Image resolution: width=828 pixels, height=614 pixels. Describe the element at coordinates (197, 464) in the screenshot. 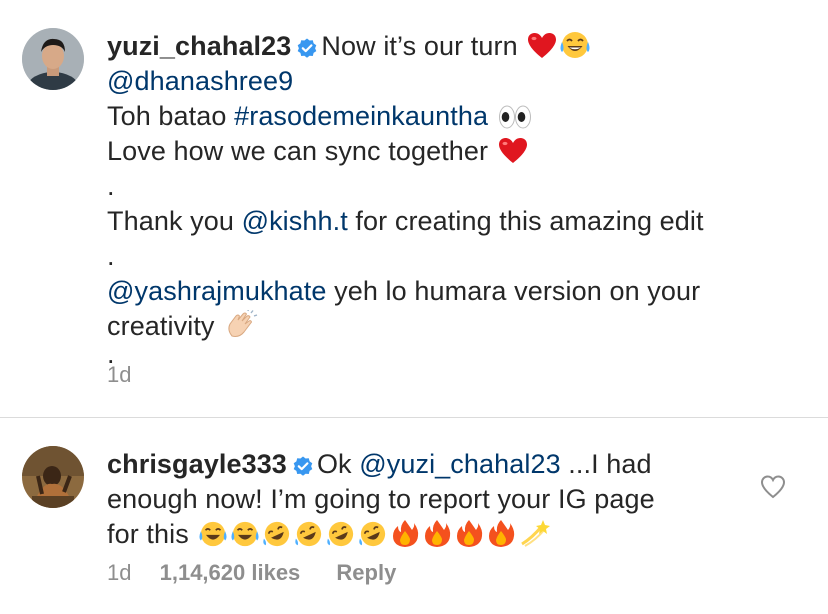

I see `comment-username: chrisgayle333` at that location.